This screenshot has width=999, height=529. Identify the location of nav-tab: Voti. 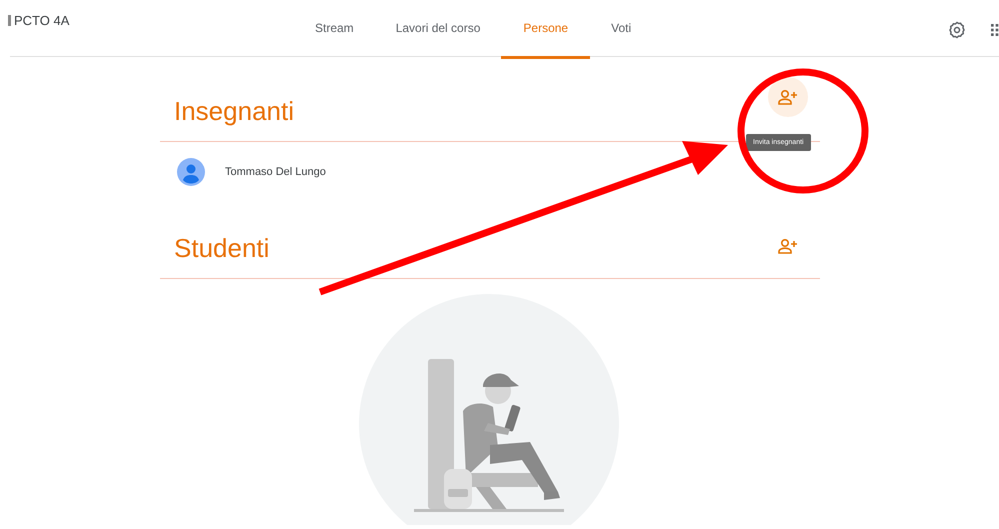
(621, 29).